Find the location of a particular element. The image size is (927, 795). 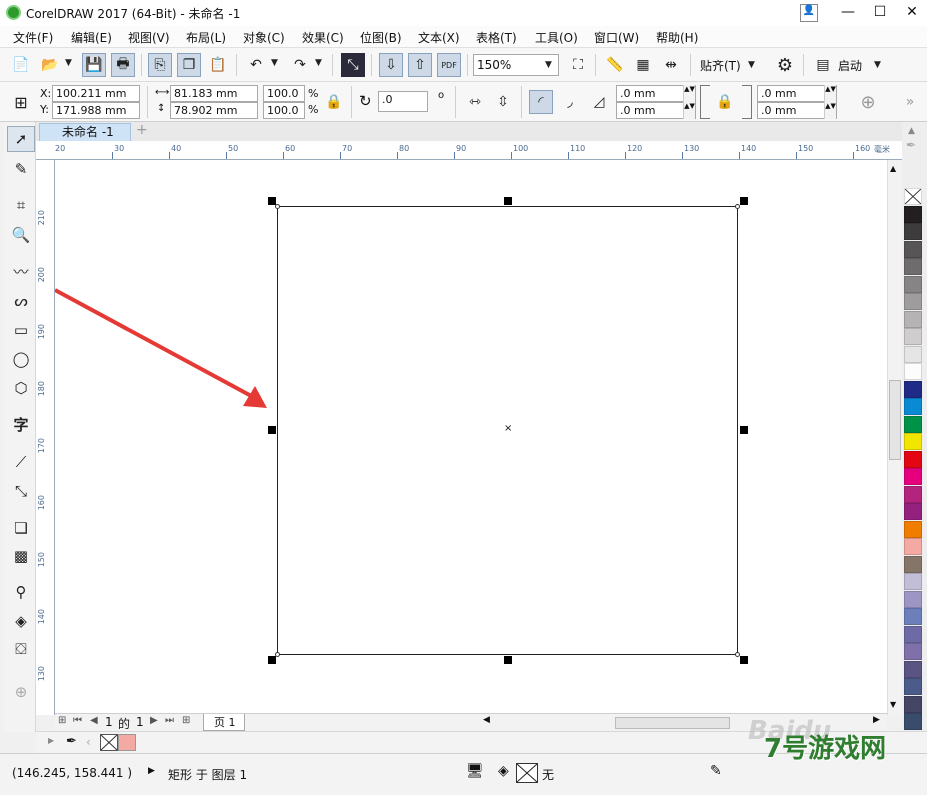

corner-3-spinner: ▲▼ is located at coordinates (830, 93).